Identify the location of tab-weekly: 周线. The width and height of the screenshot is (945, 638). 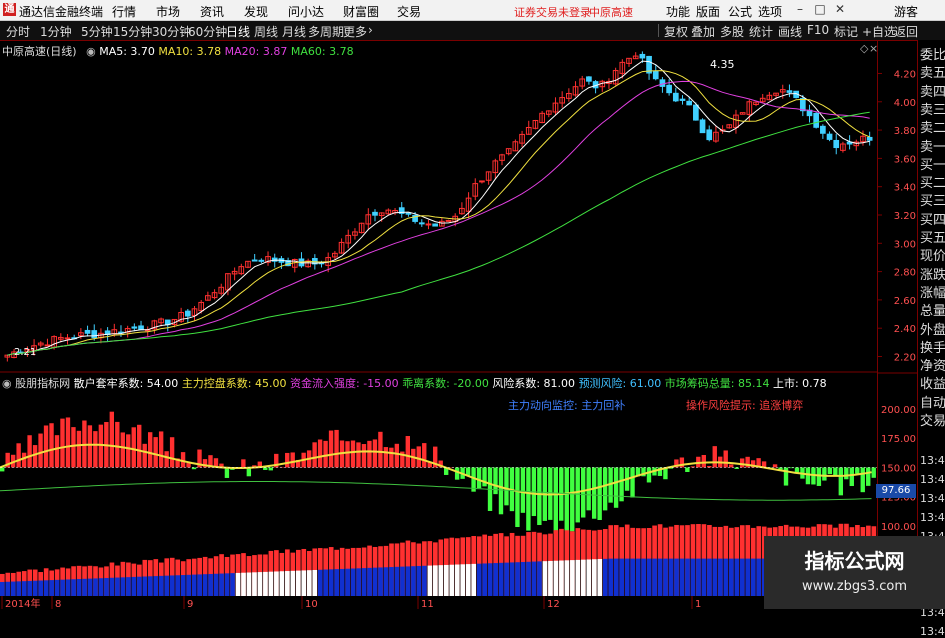
(266, 31).